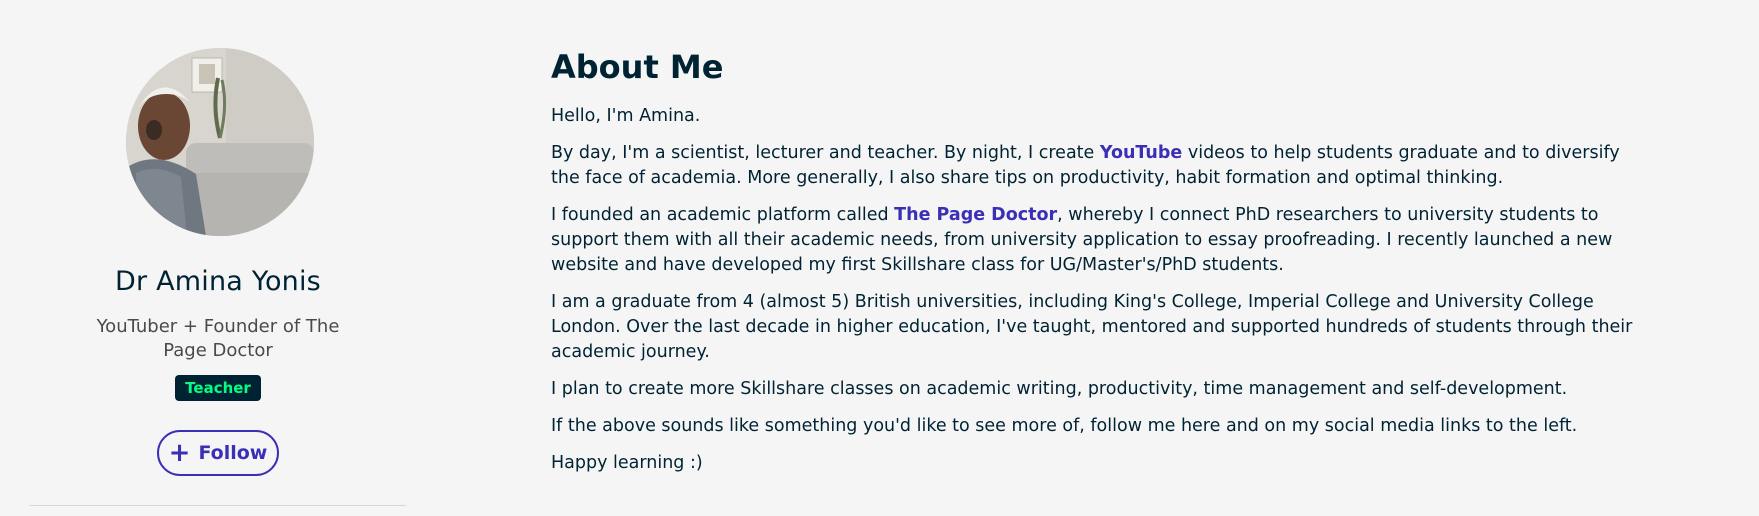  Describe the element at coordinates (1141, 153) in the screenshot. I see `youtube-link: YouTube` at that location.